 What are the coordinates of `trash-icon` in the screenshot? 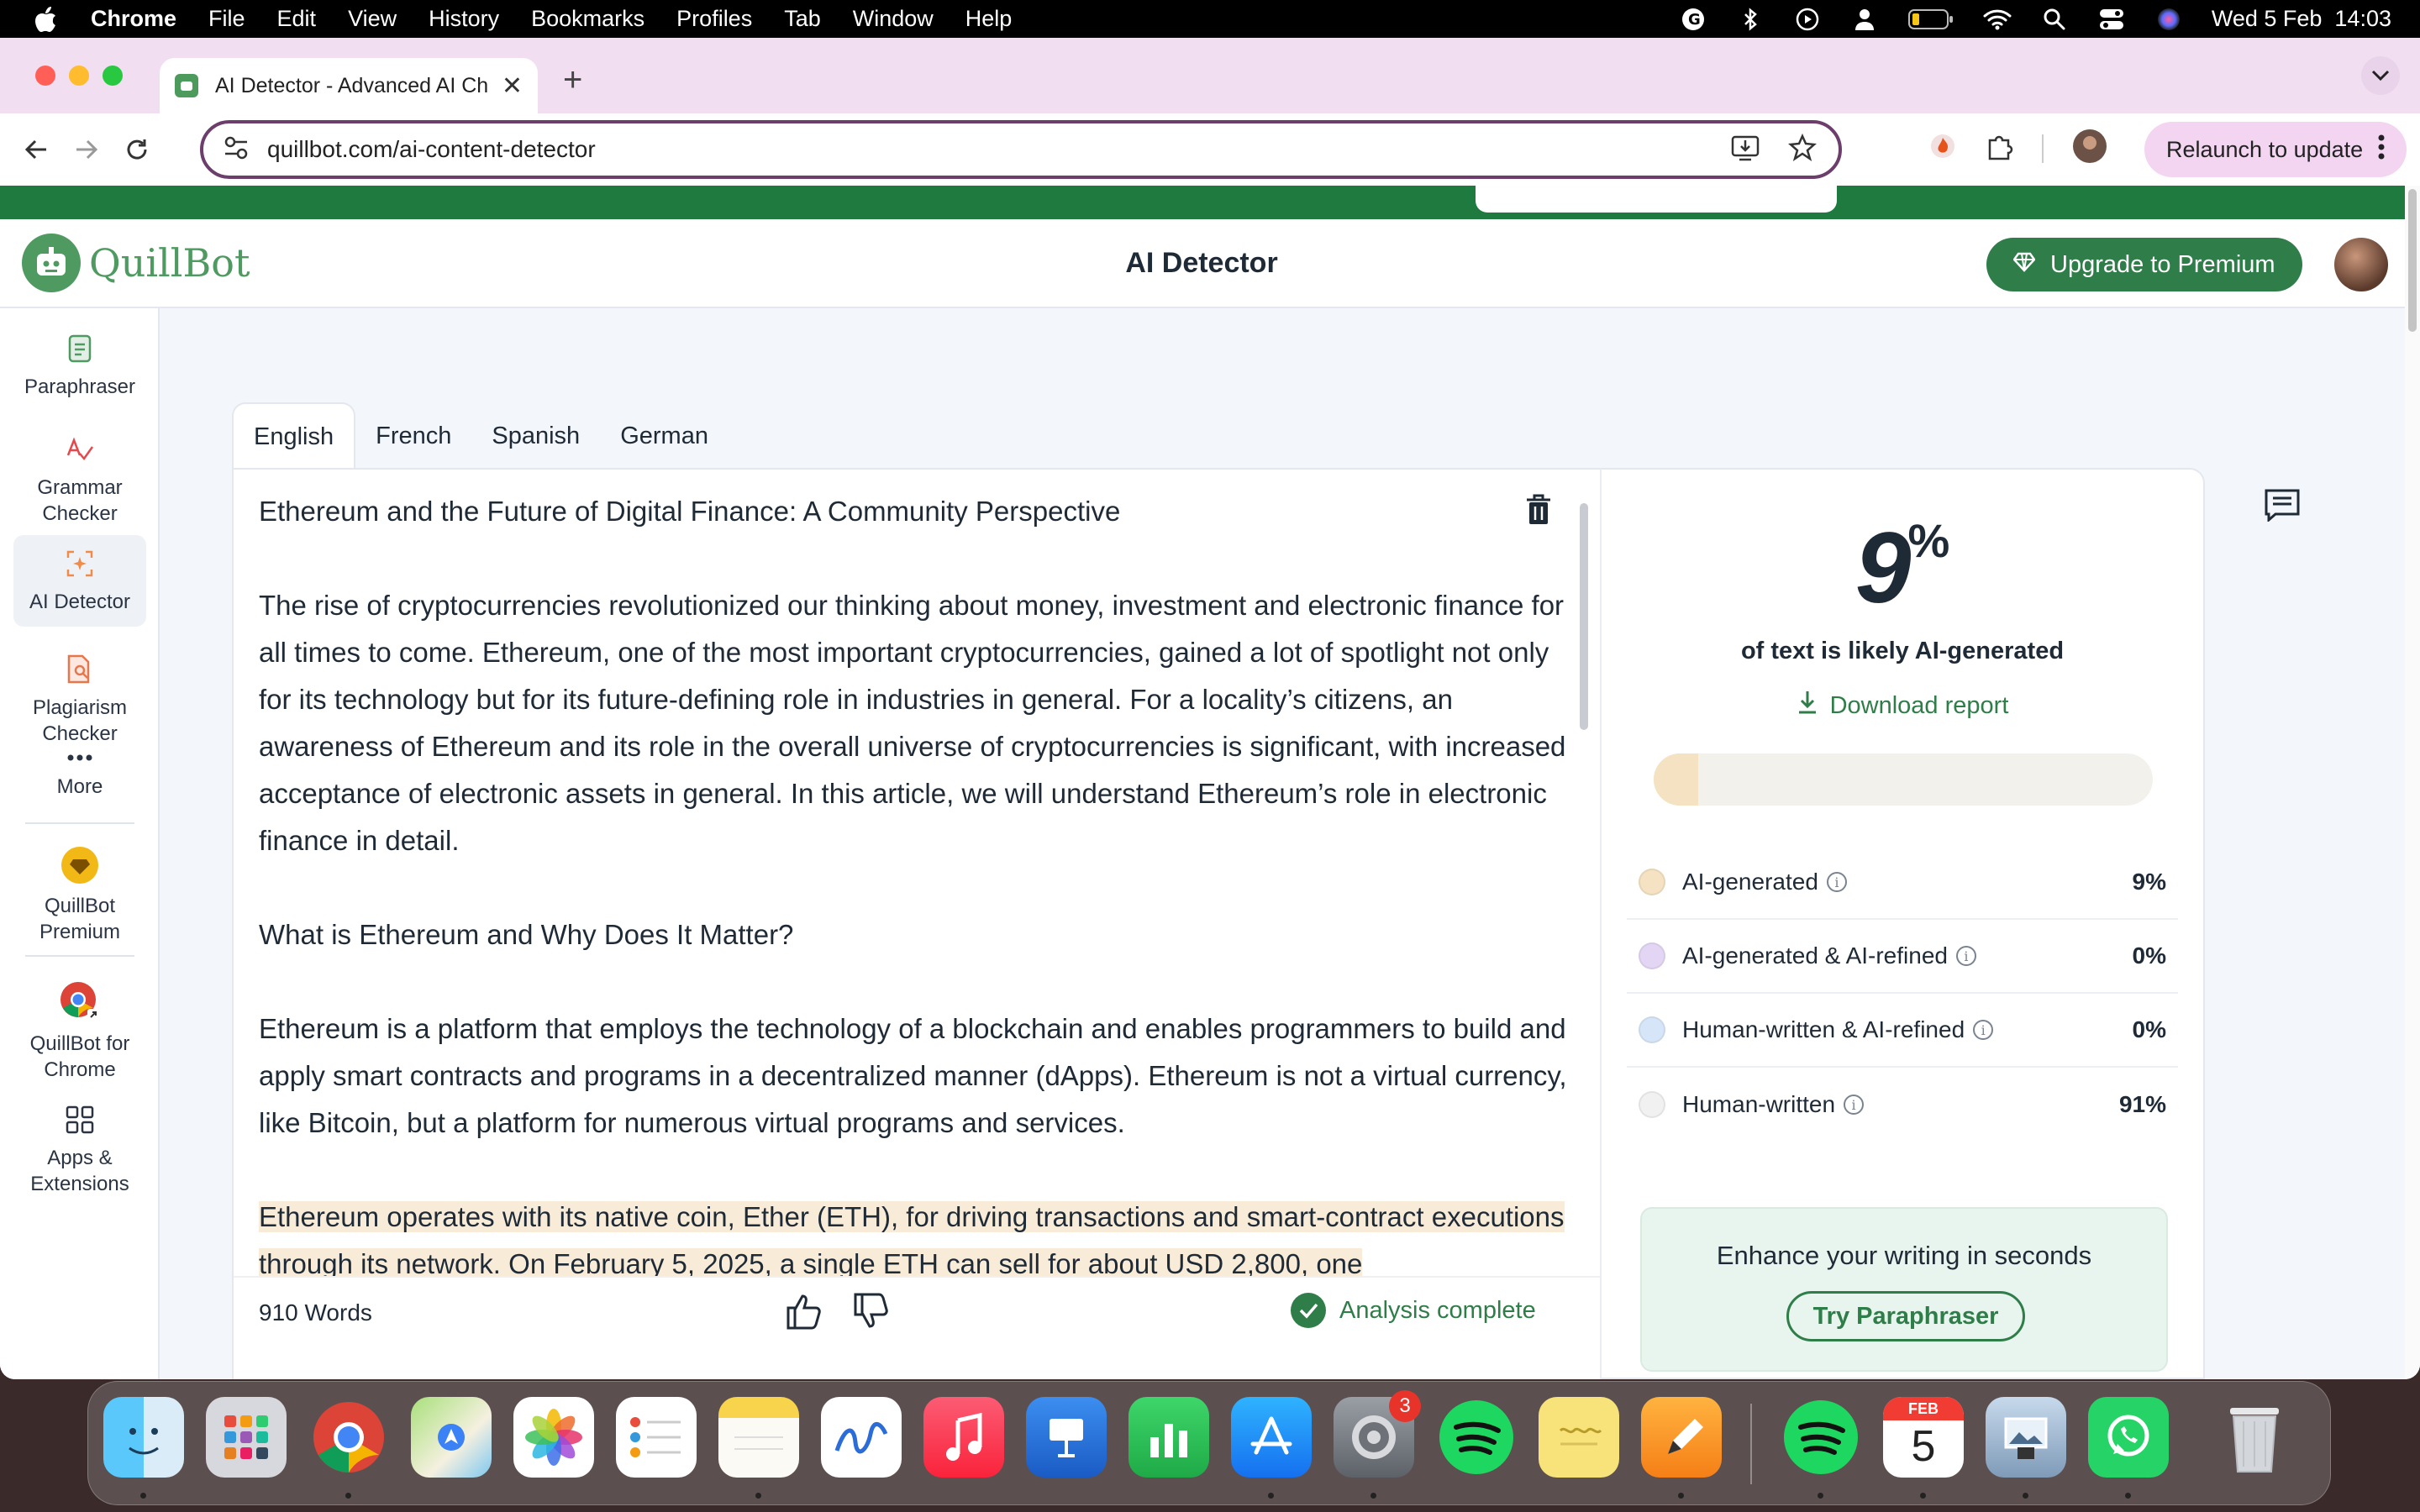 It's located at (2254, 1437).